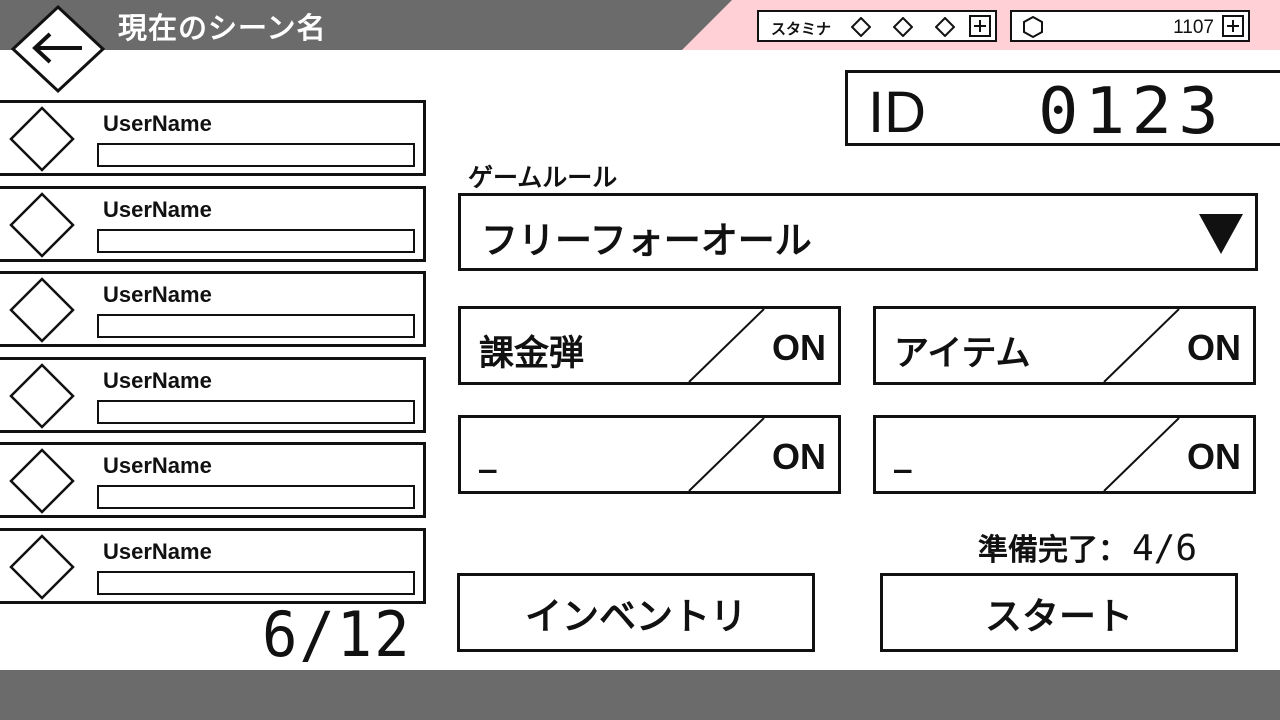  What do you see at coordinates (897, 112) in the screenshot?
I see `room-id-label: ID` at bounding box center [897, 112].